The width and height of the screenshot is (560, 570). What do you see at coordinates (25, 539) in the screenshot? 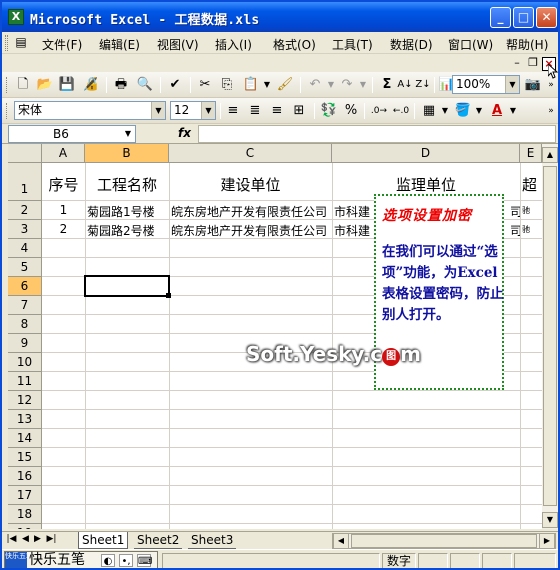
I see `prev-sheet-icon: ◀` at bounding box center [25, 539].